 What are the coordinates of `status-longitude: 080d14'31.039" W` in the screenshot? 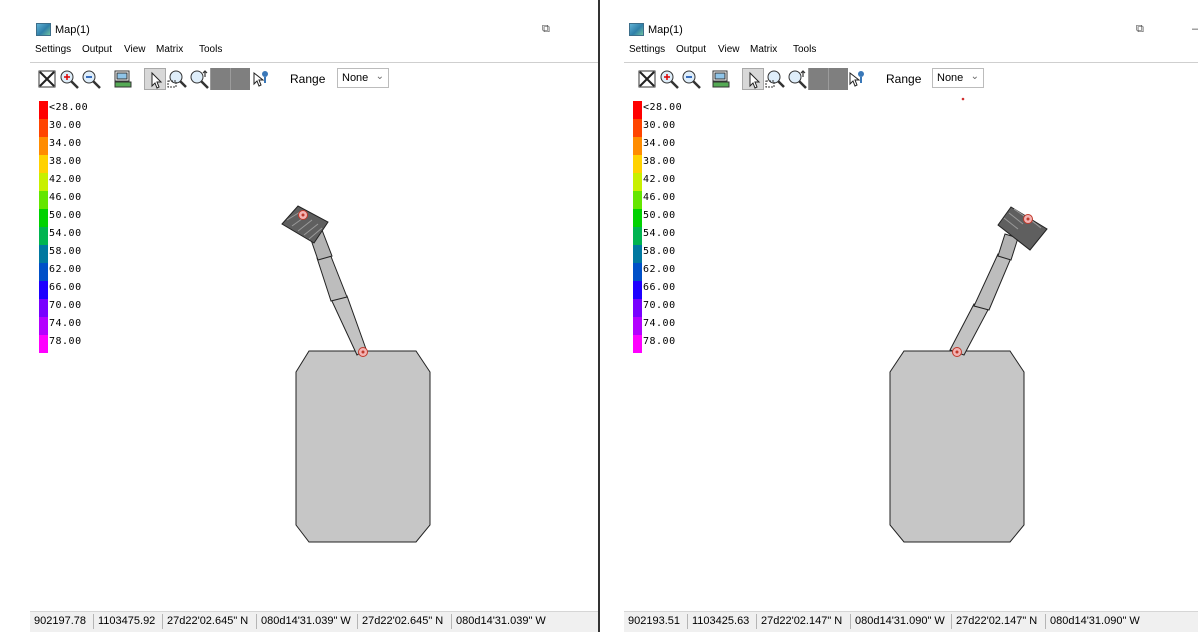 It's located at (306, 621).